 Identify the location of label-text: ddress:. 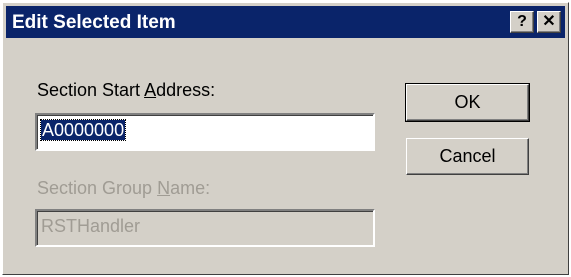
(186, 90).